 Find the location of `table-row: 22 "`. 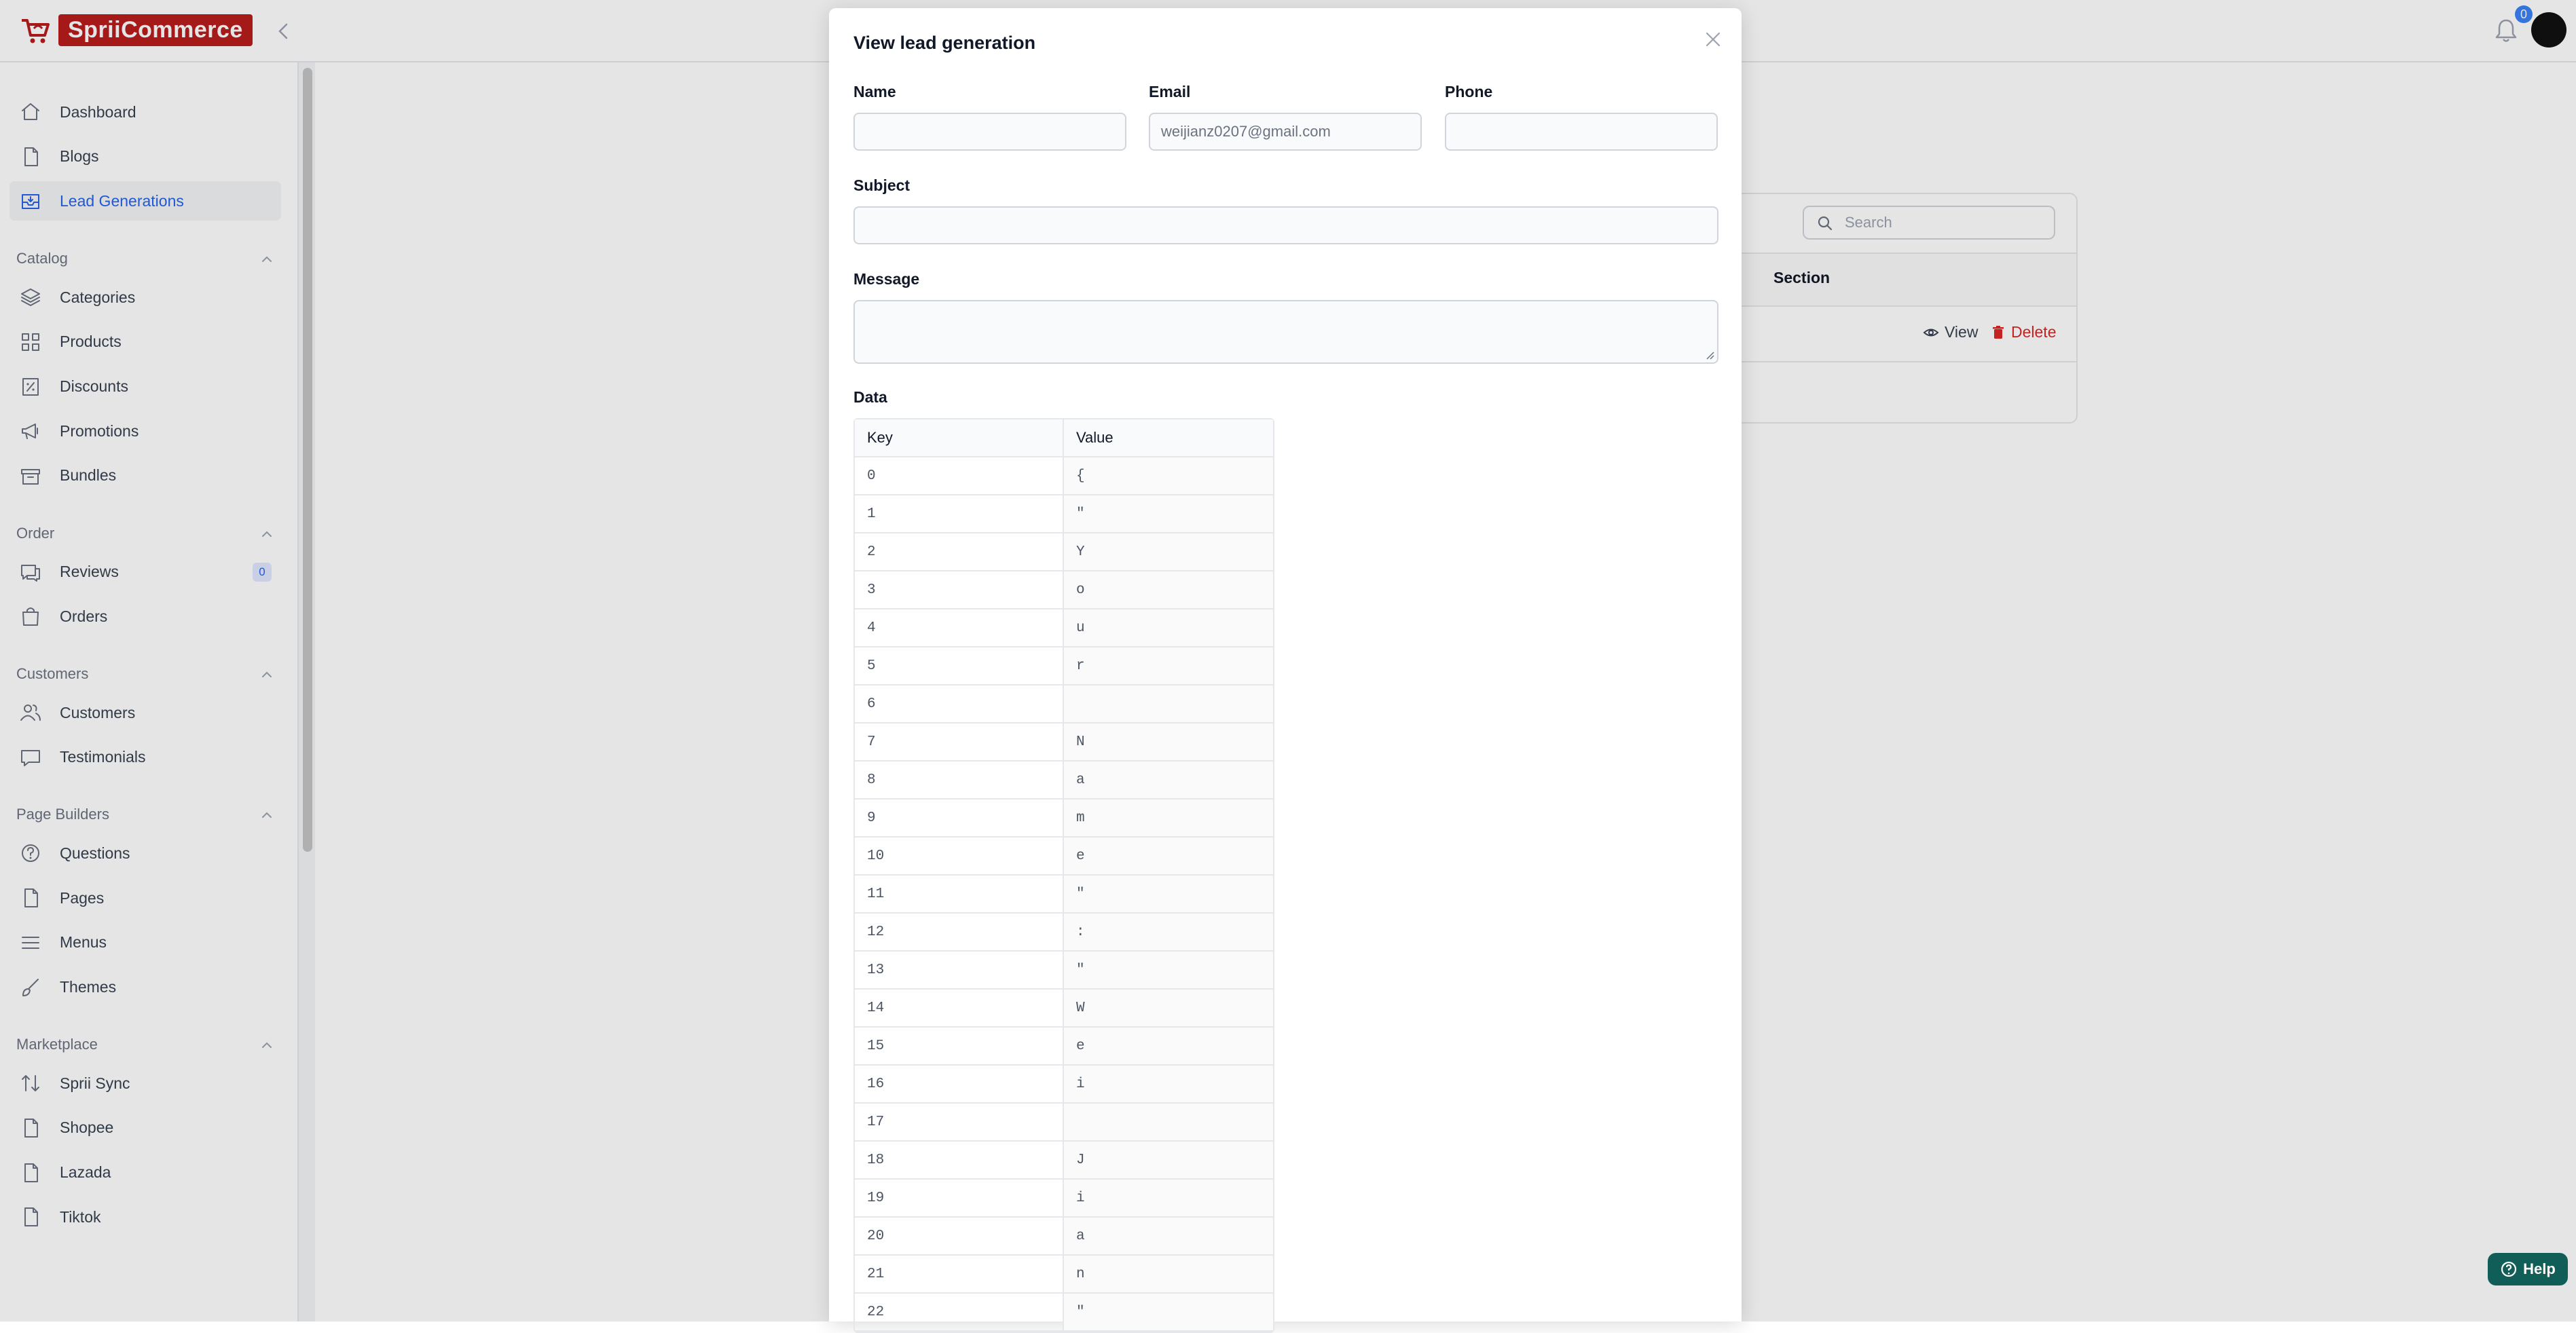

table-row: 22 " is located at coordinates (1064, 1313).